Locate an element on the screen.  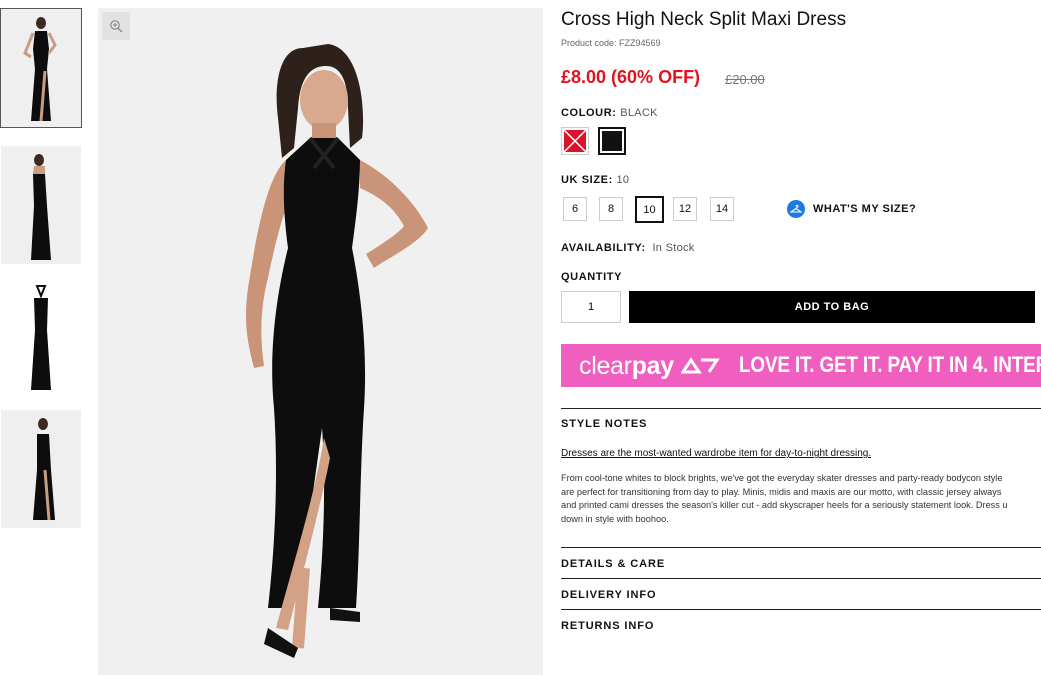
accordion-details-care: DETAILS & CARE is located at coordinates (613, 564).